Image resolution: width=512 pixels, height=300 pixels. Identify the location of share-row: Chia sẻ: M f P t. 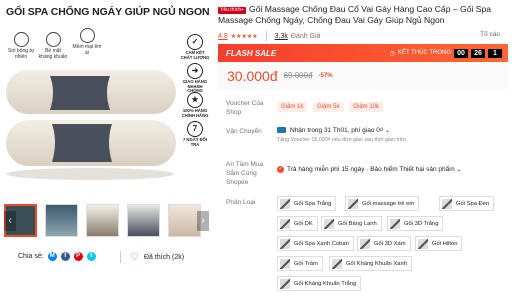
(57, 256).